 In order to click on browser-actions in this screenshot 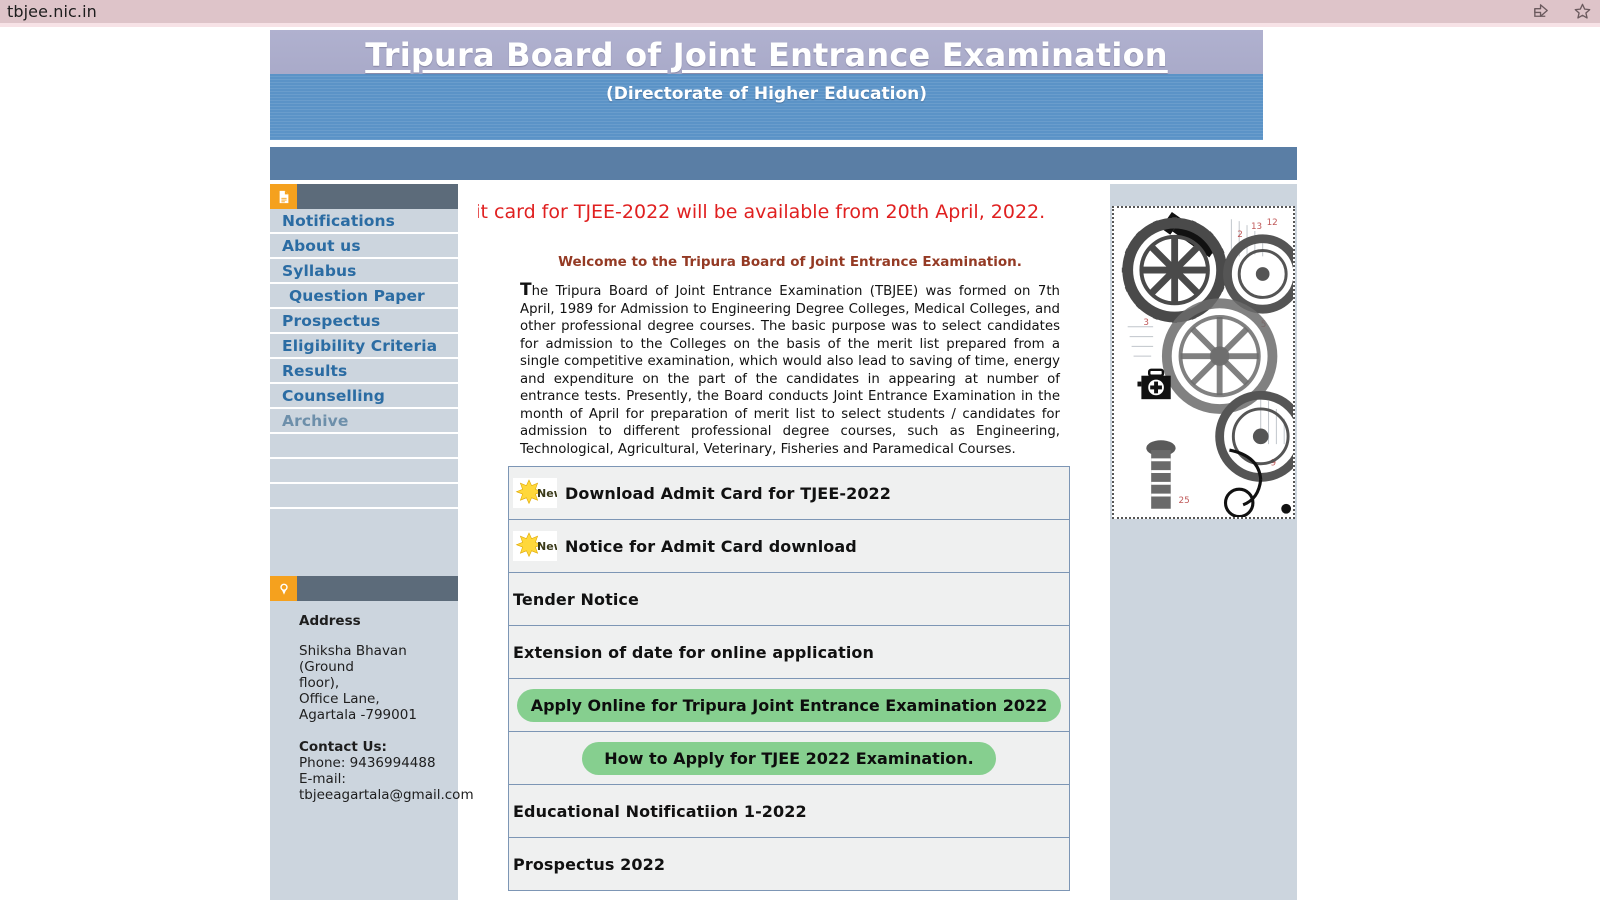, I will do `click(1562, 11)`.